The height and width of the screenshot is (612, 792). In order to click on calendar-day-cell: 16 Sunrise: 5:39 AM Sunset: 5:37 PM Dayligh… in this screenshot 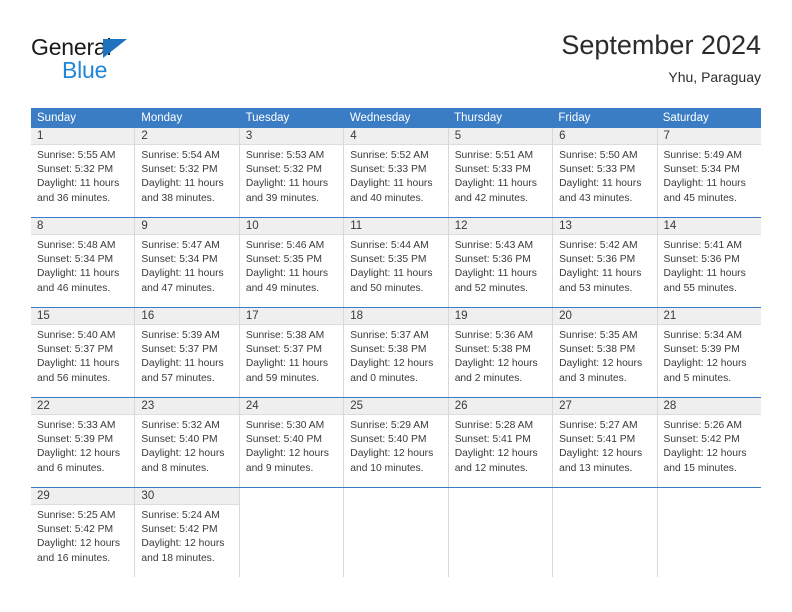, I will do `click(187, 352)`.